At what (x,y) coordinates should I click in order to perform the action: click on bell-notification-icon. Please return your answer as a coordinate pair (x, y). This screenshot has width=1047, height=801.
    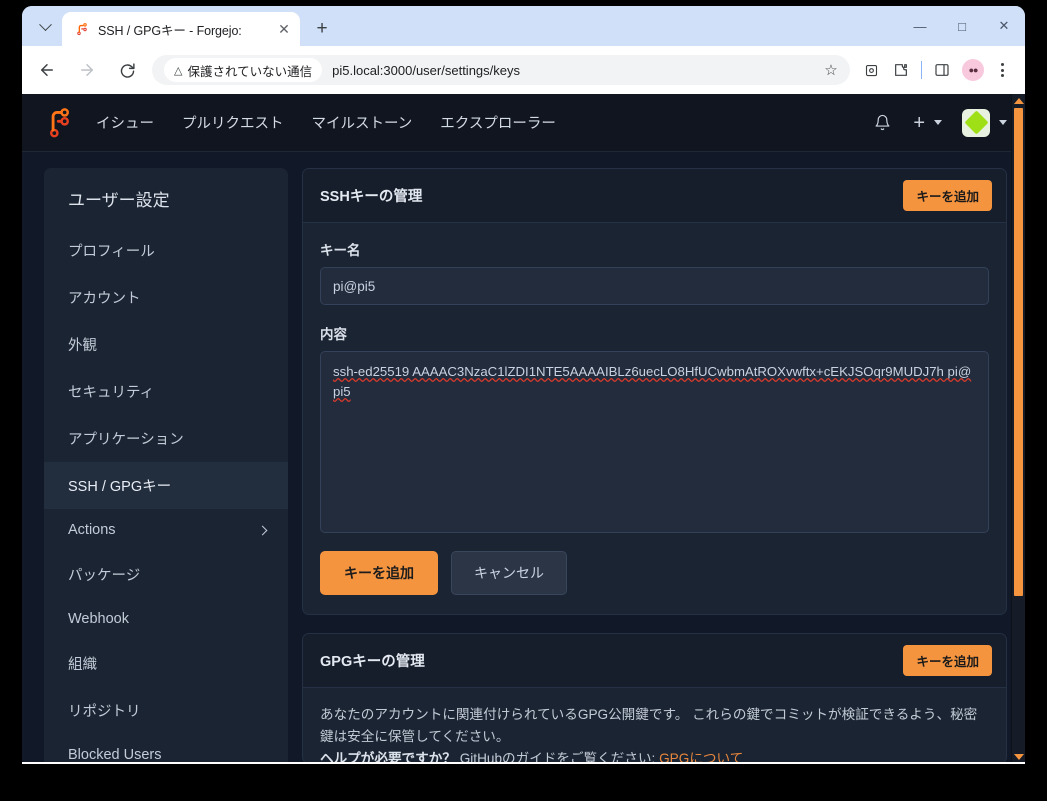
    Looking at the image, I should click on (882, 123).